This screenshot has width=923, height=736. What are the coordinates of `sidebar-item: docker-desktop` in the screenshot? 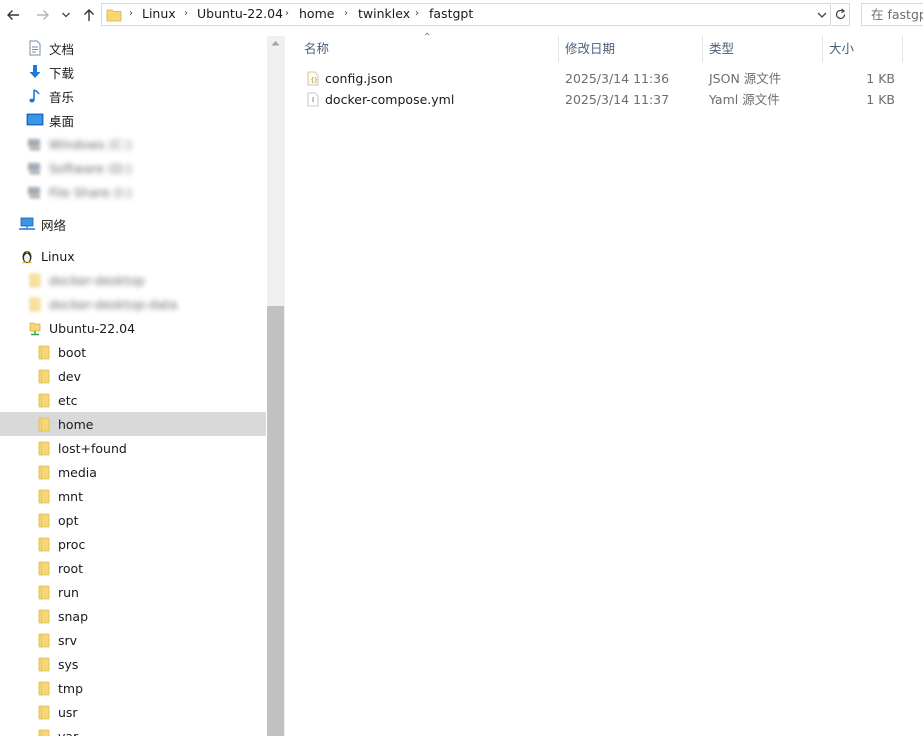 It's located at (133, 280).